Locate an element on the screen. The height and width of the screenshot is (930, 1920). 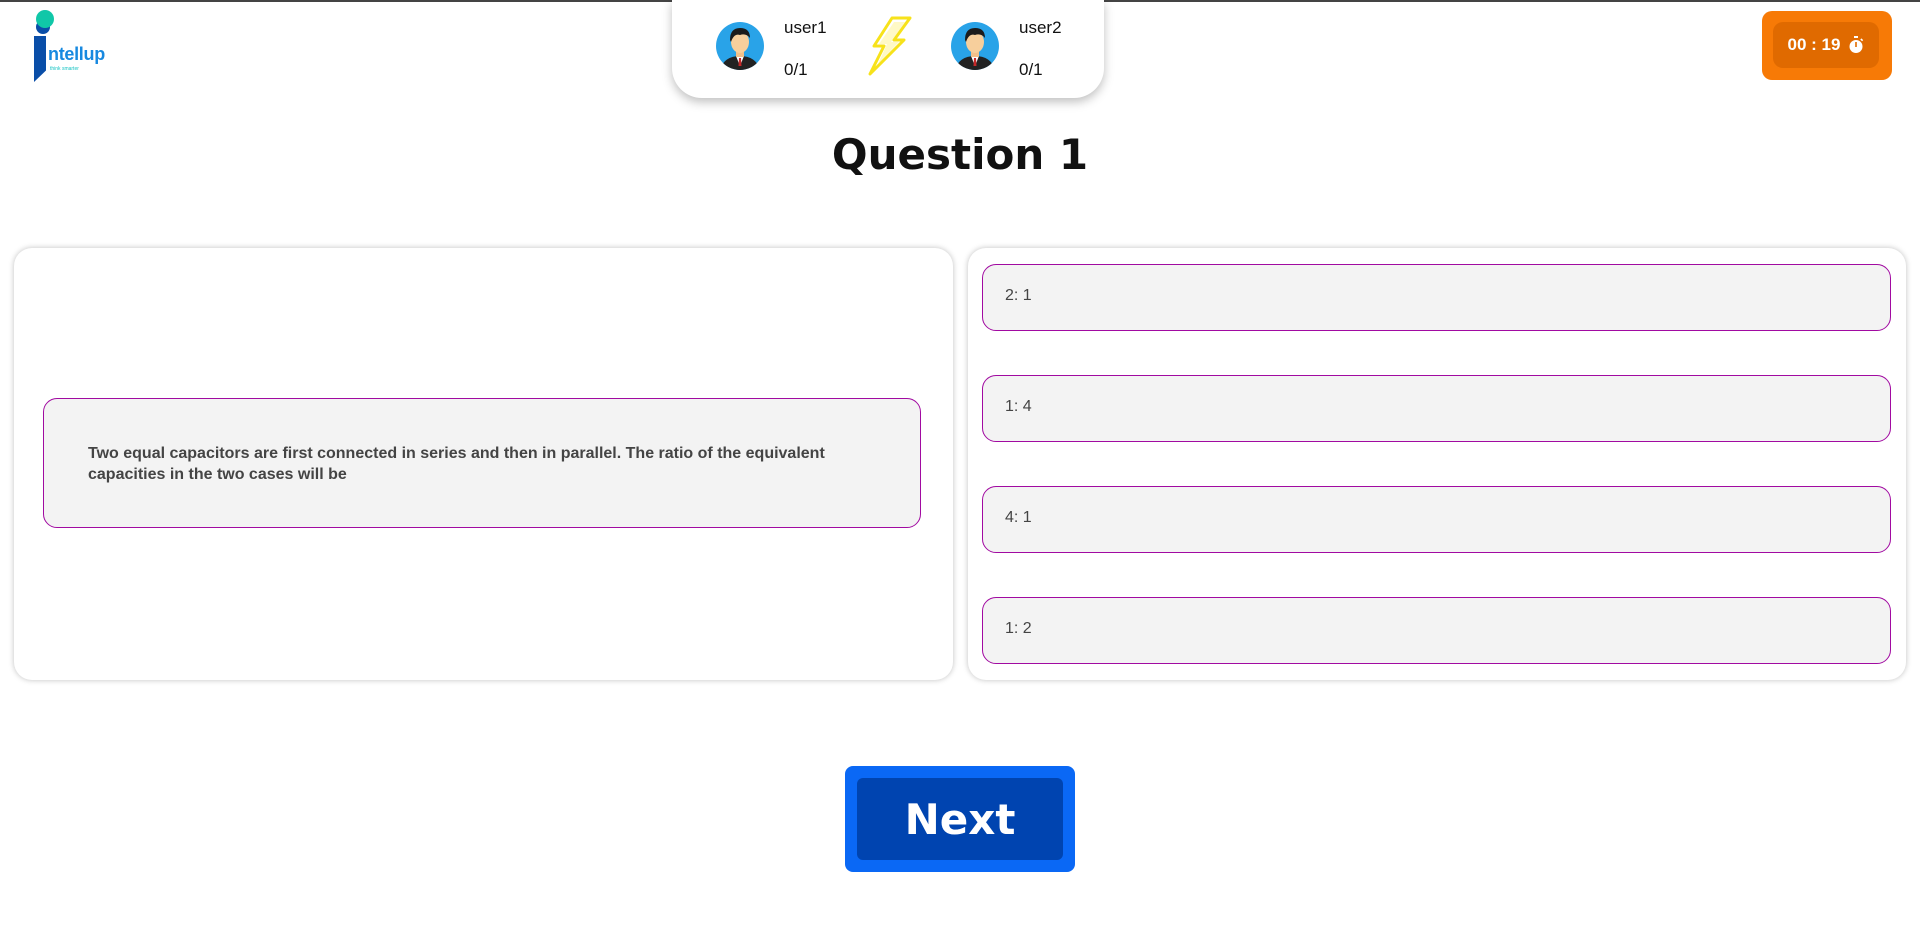
option-label: 2: 1 is located at coordinates (1018, 295).